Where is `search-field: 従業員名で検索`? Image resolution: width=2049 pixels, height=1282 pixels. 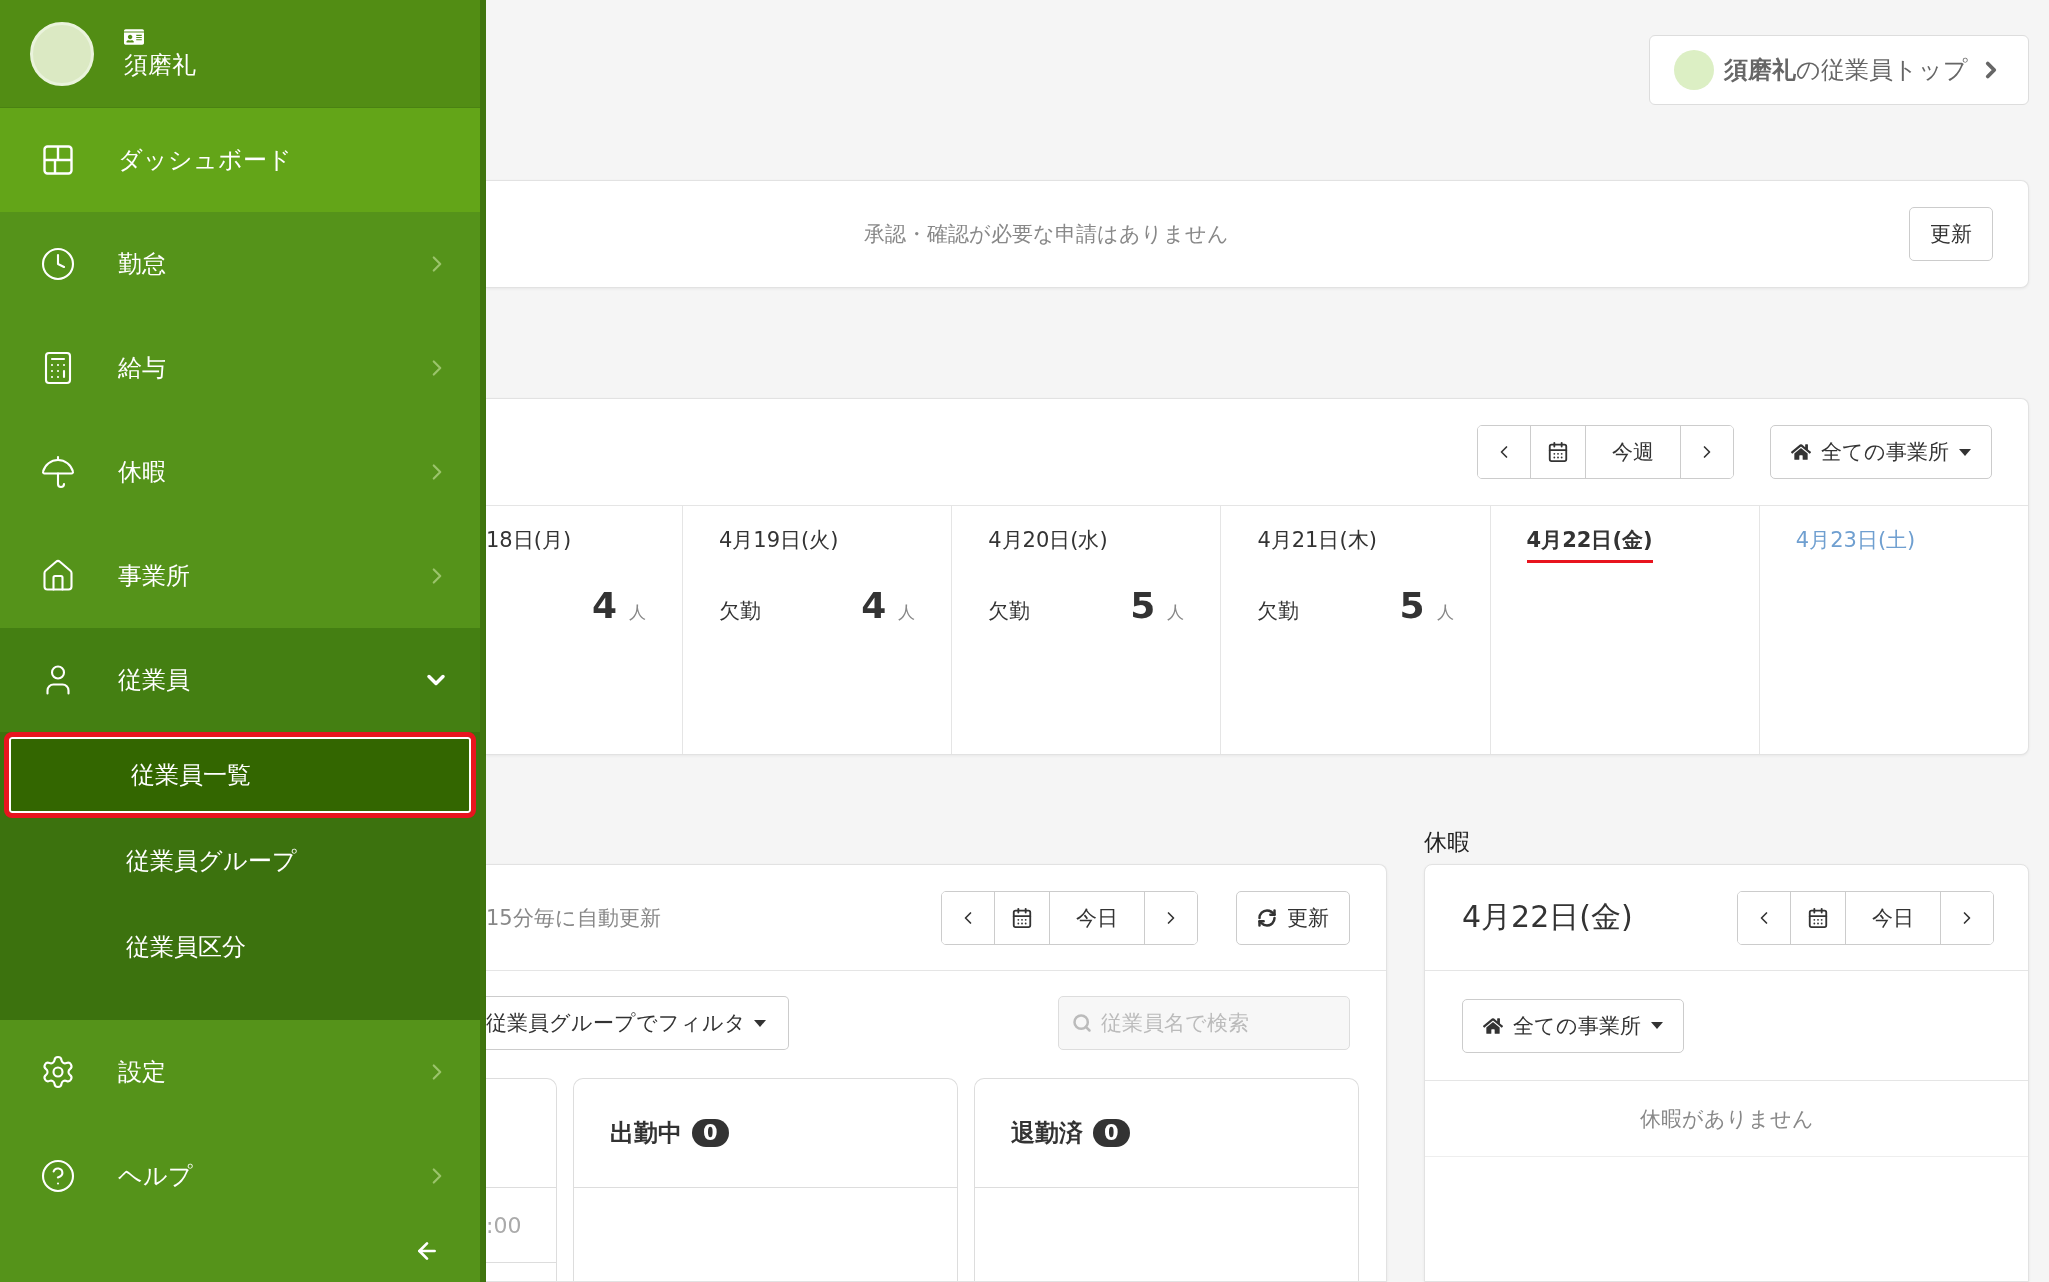
search-field: 従業員名で検索 is located at coordinates (1204, 1023).